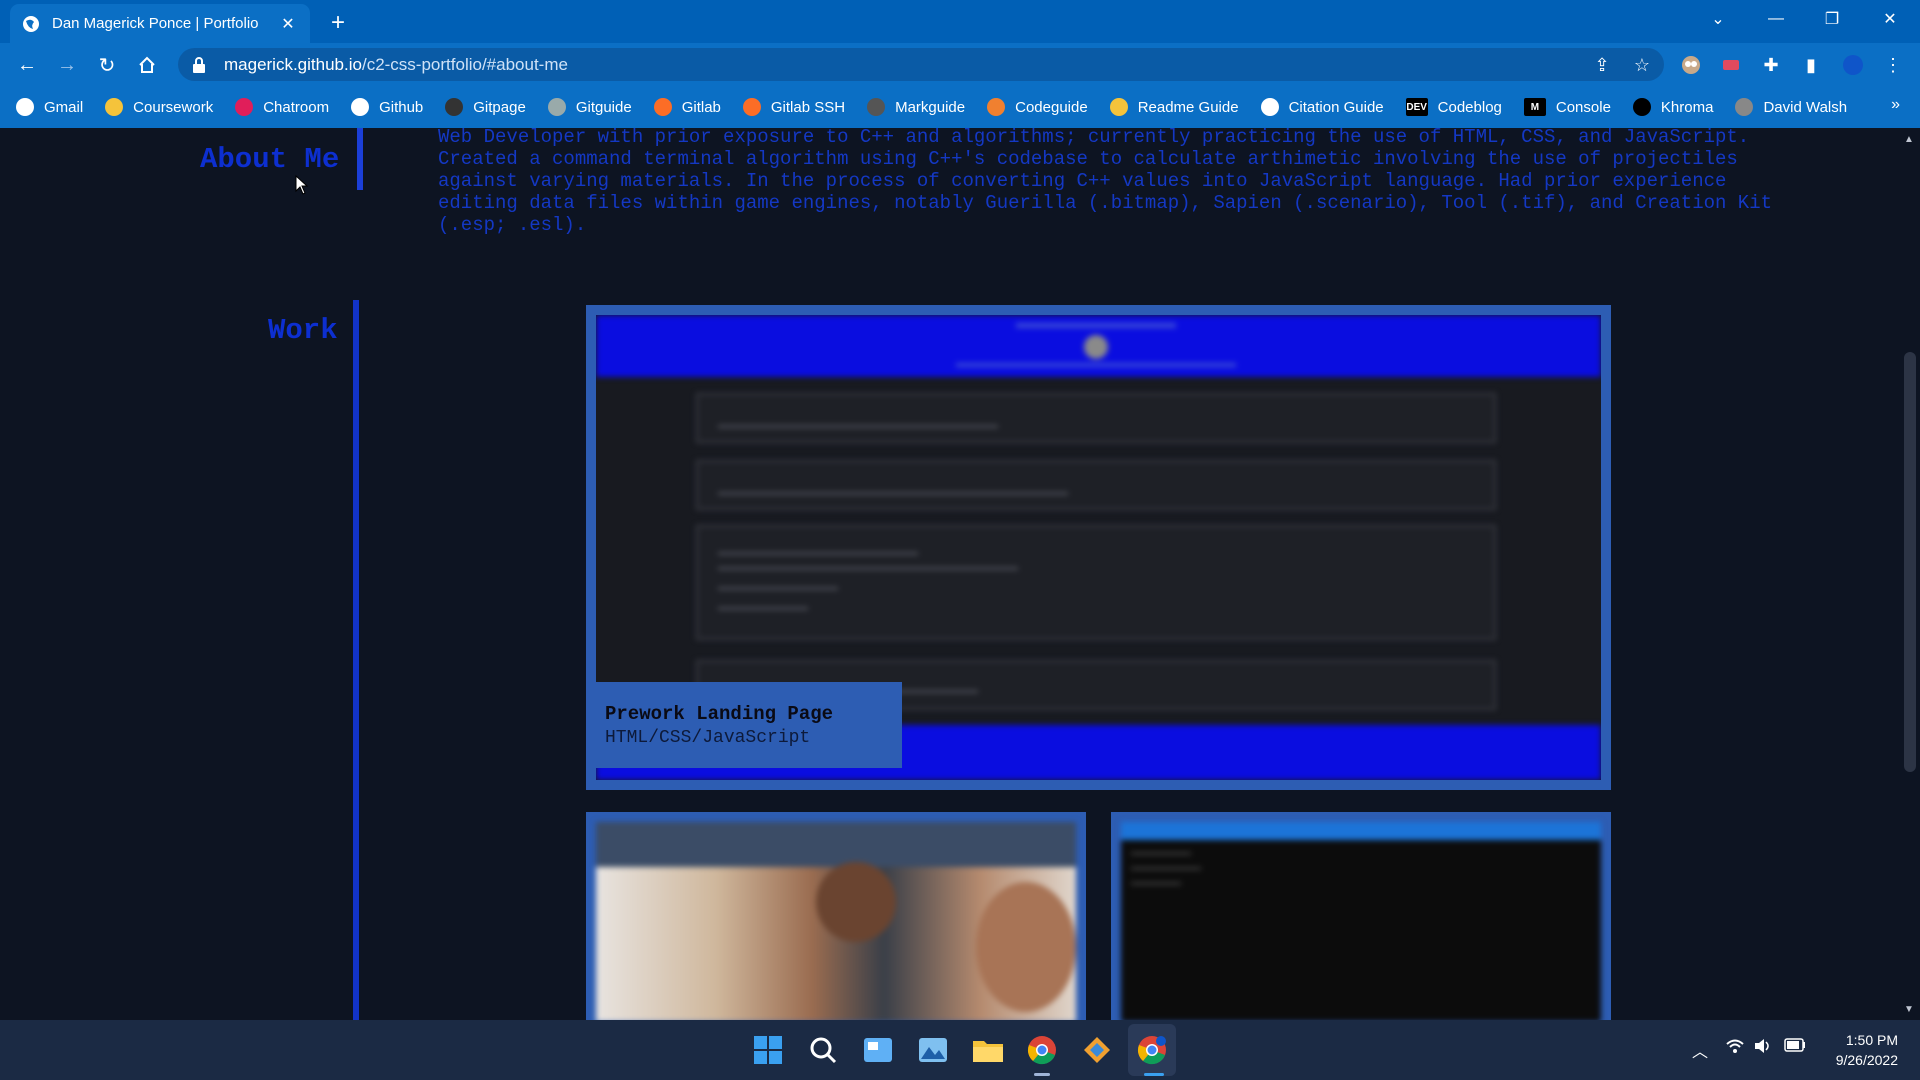 Image resolution: width=1920 pixels, height=1080 pixels. What do you see at coordinates (147, 65) in the screenshot?
I see `home-button` at bounding box center [147, 65].